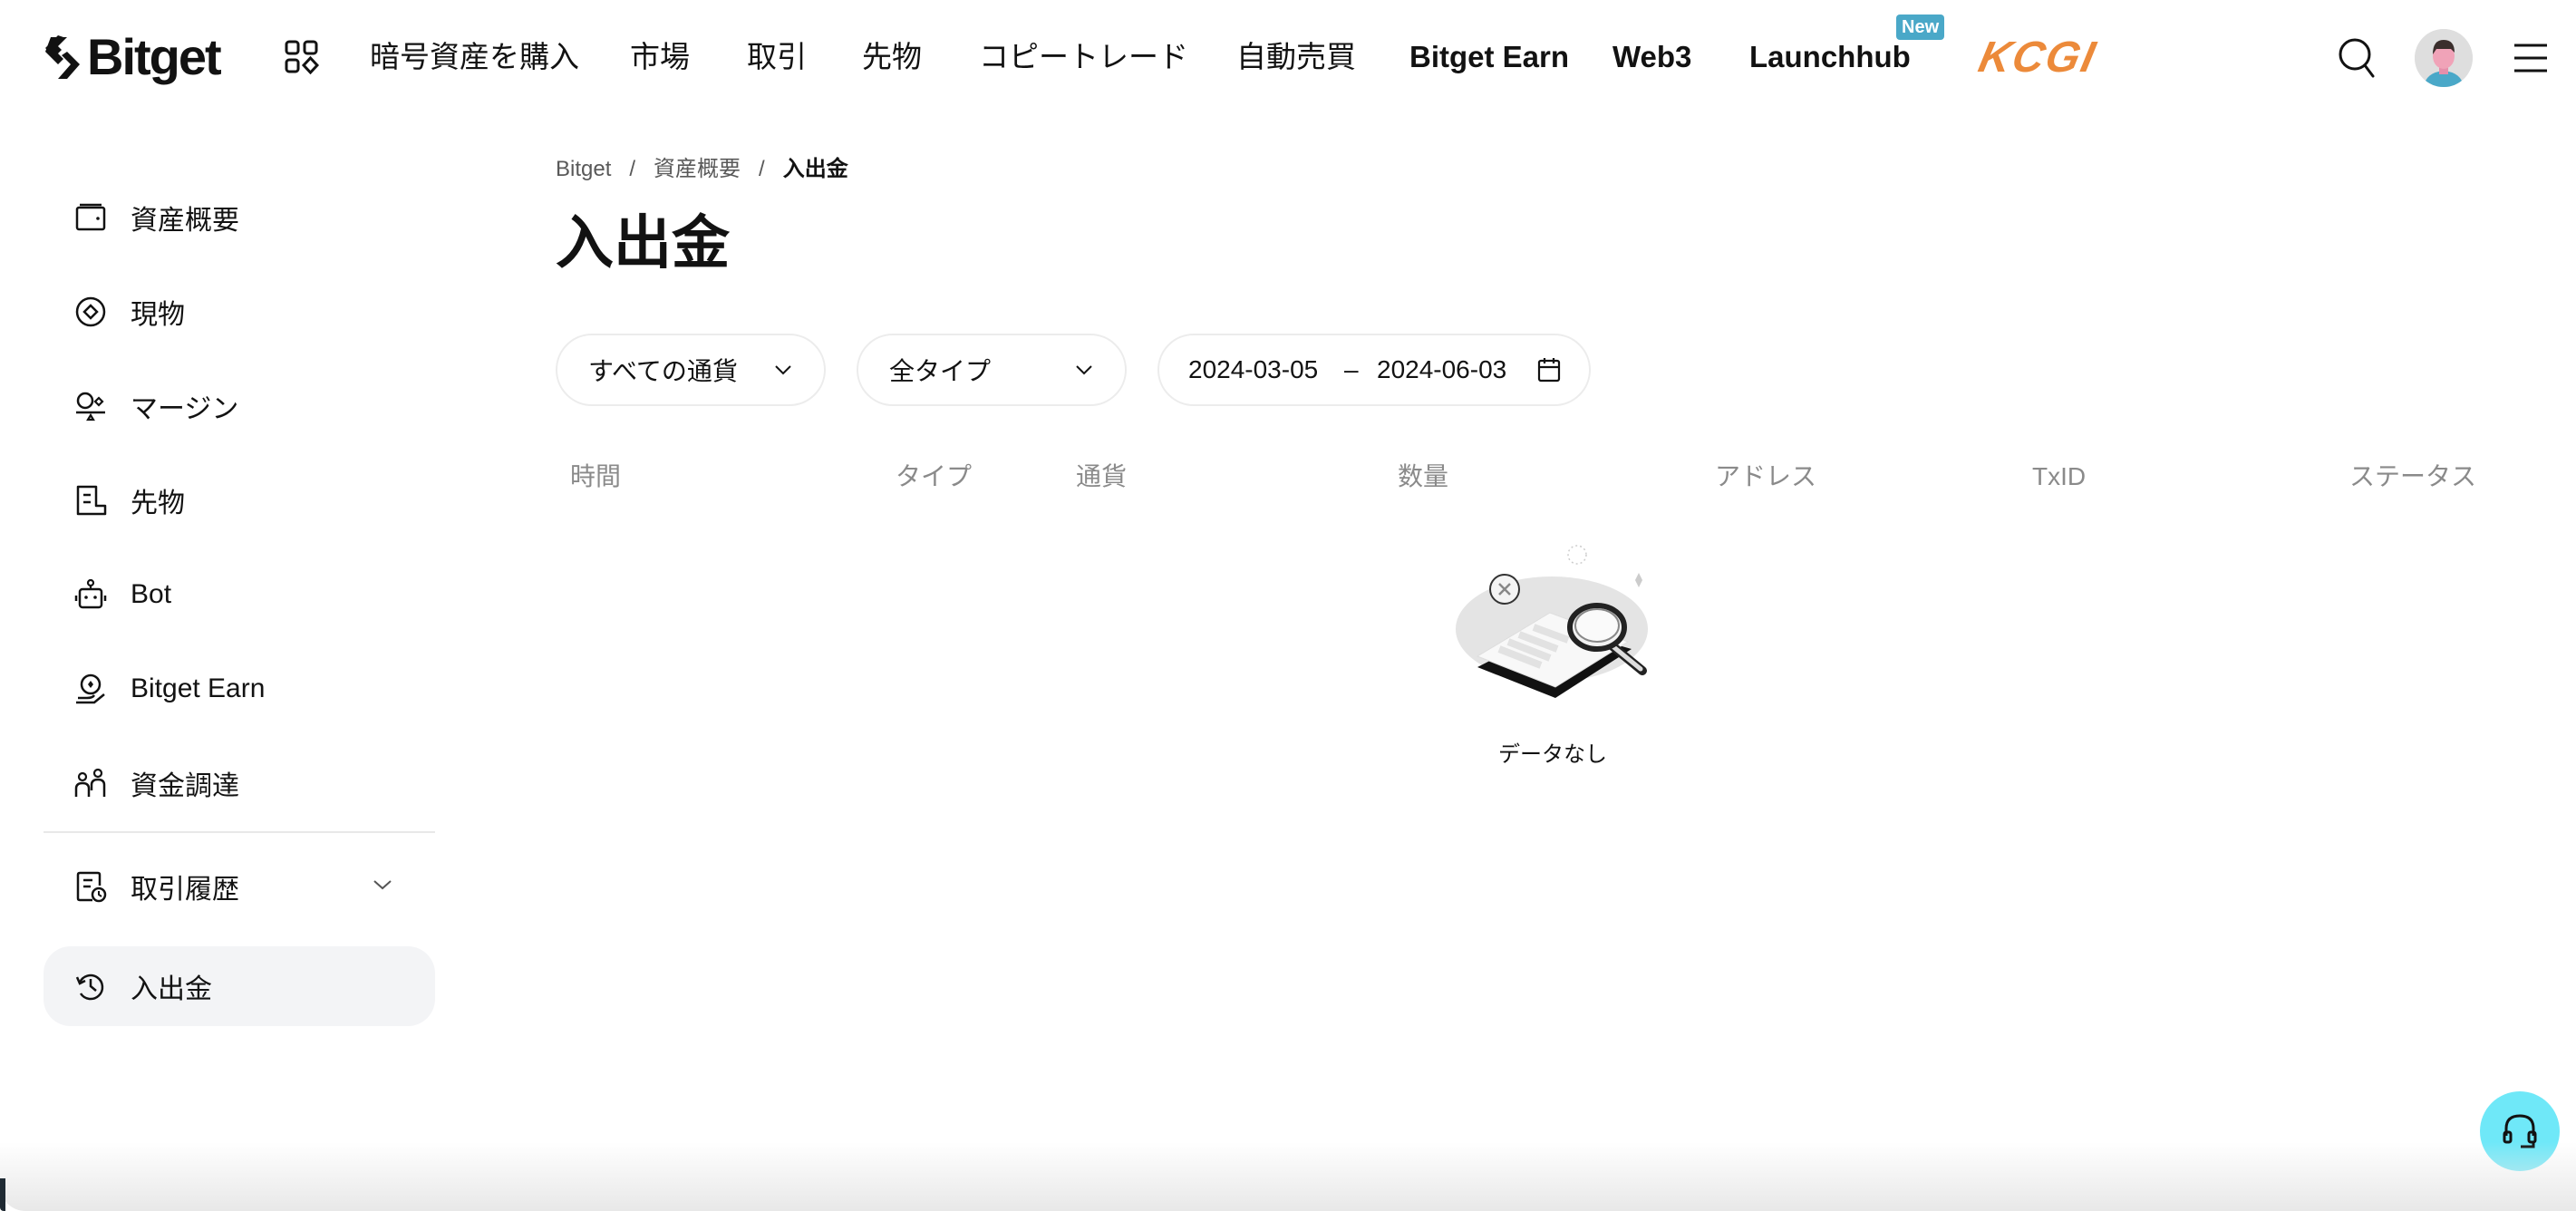 This screenshot has width=2576, height=1211. What do you see at coordinates (239, 783) in the screenshot?
I see `sidebar-item-funding: 資金調達` at bounding box center [239, 783].